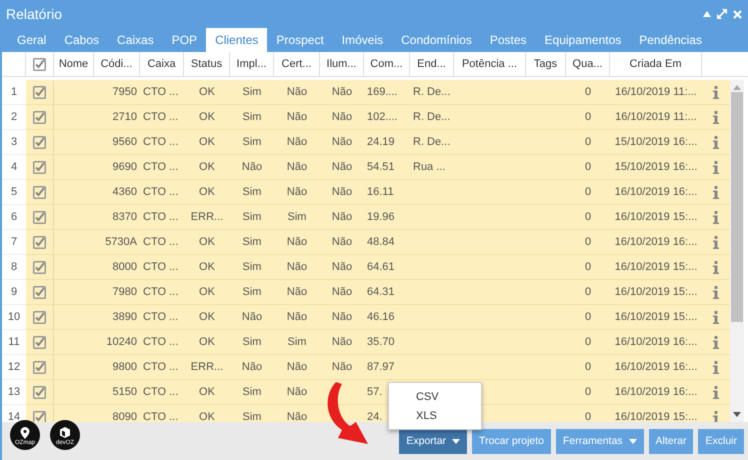 The height and width of the screenshot is (460, 748). Describe the element at coordinates (435, 415) in the screenshot. I see `menu-item: XLS` at that location.